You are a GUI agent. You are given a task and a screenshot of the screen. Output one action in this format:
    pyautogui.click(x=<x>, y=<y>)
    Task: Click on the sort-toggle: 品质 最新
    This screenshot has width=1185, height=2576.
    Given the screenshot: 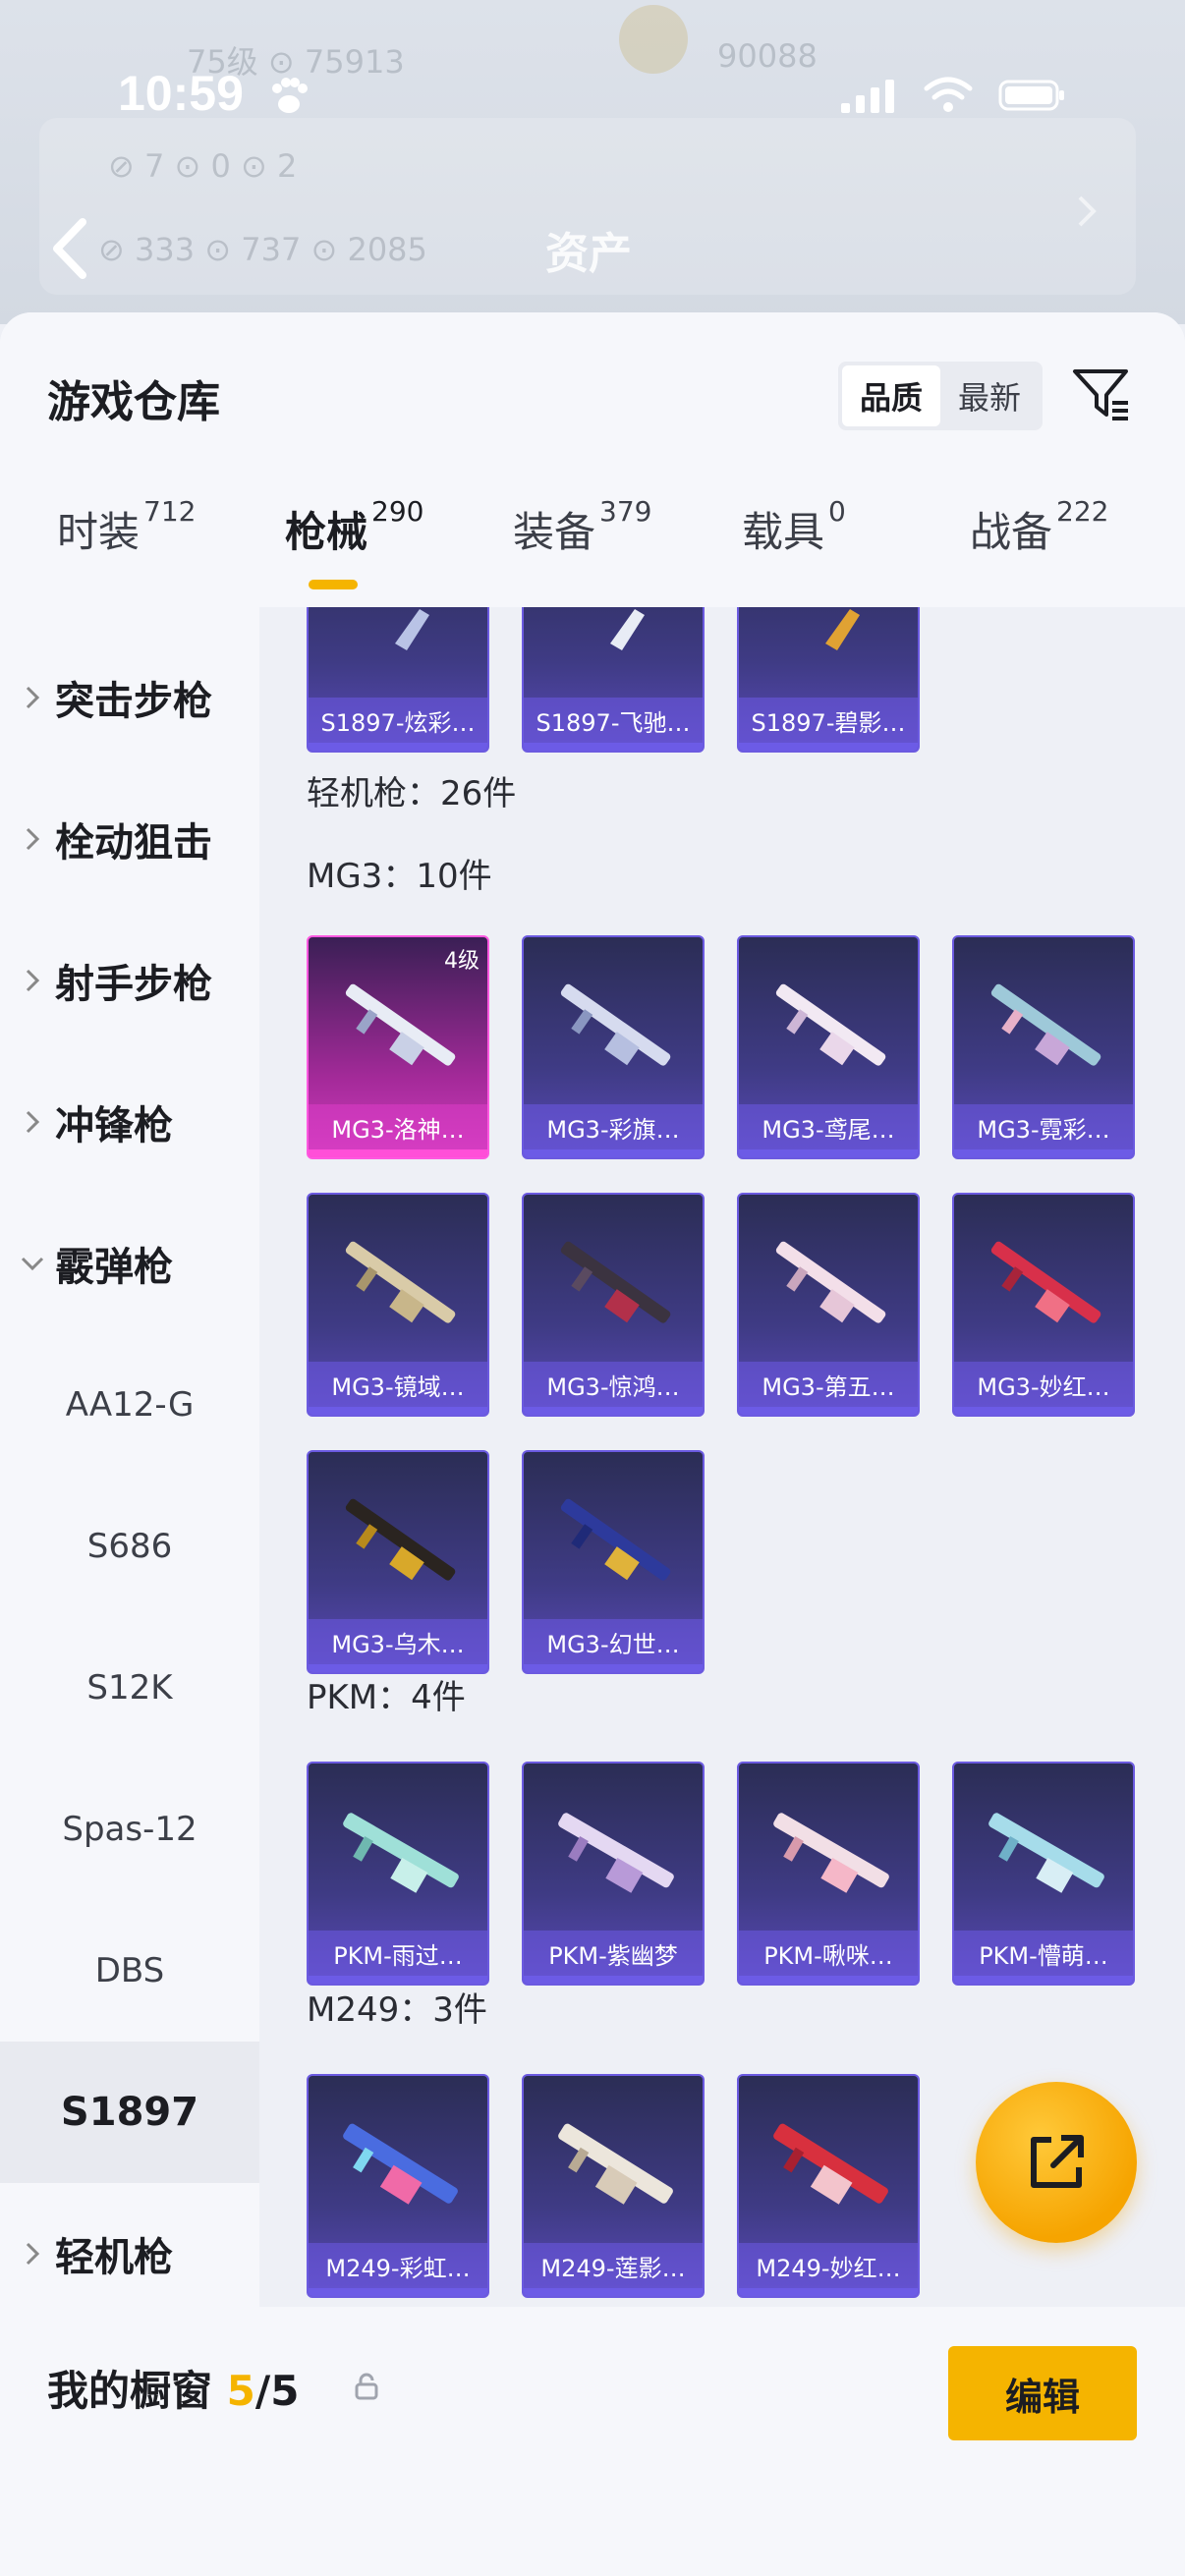 What is the action you would take?
    pyautogui.click(x=941, y=396)
    